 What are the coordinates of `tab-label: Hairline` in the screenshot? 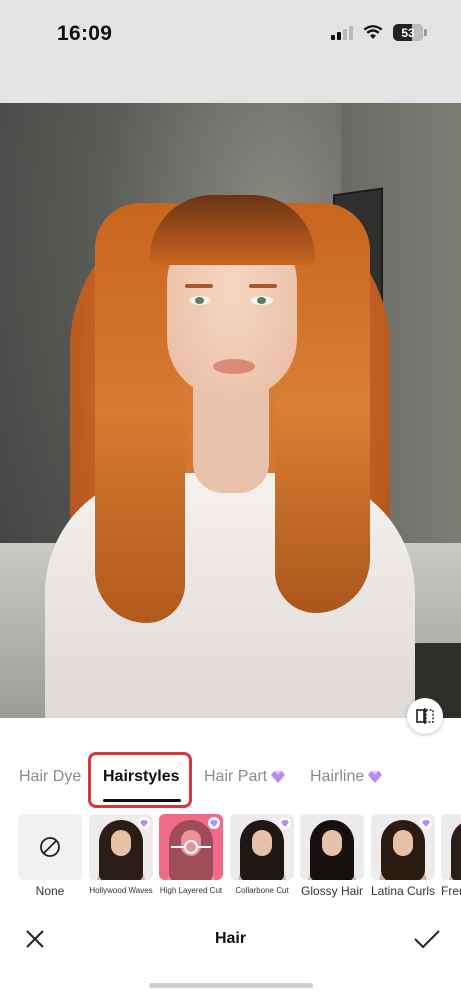 It's located at (337, 776).